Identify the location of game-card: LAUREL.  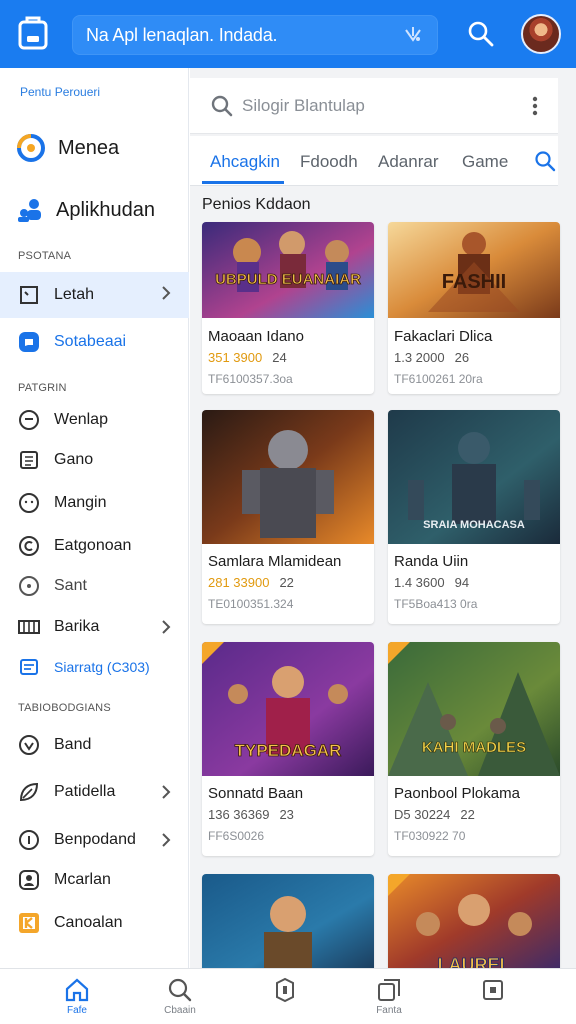
(474, 924).